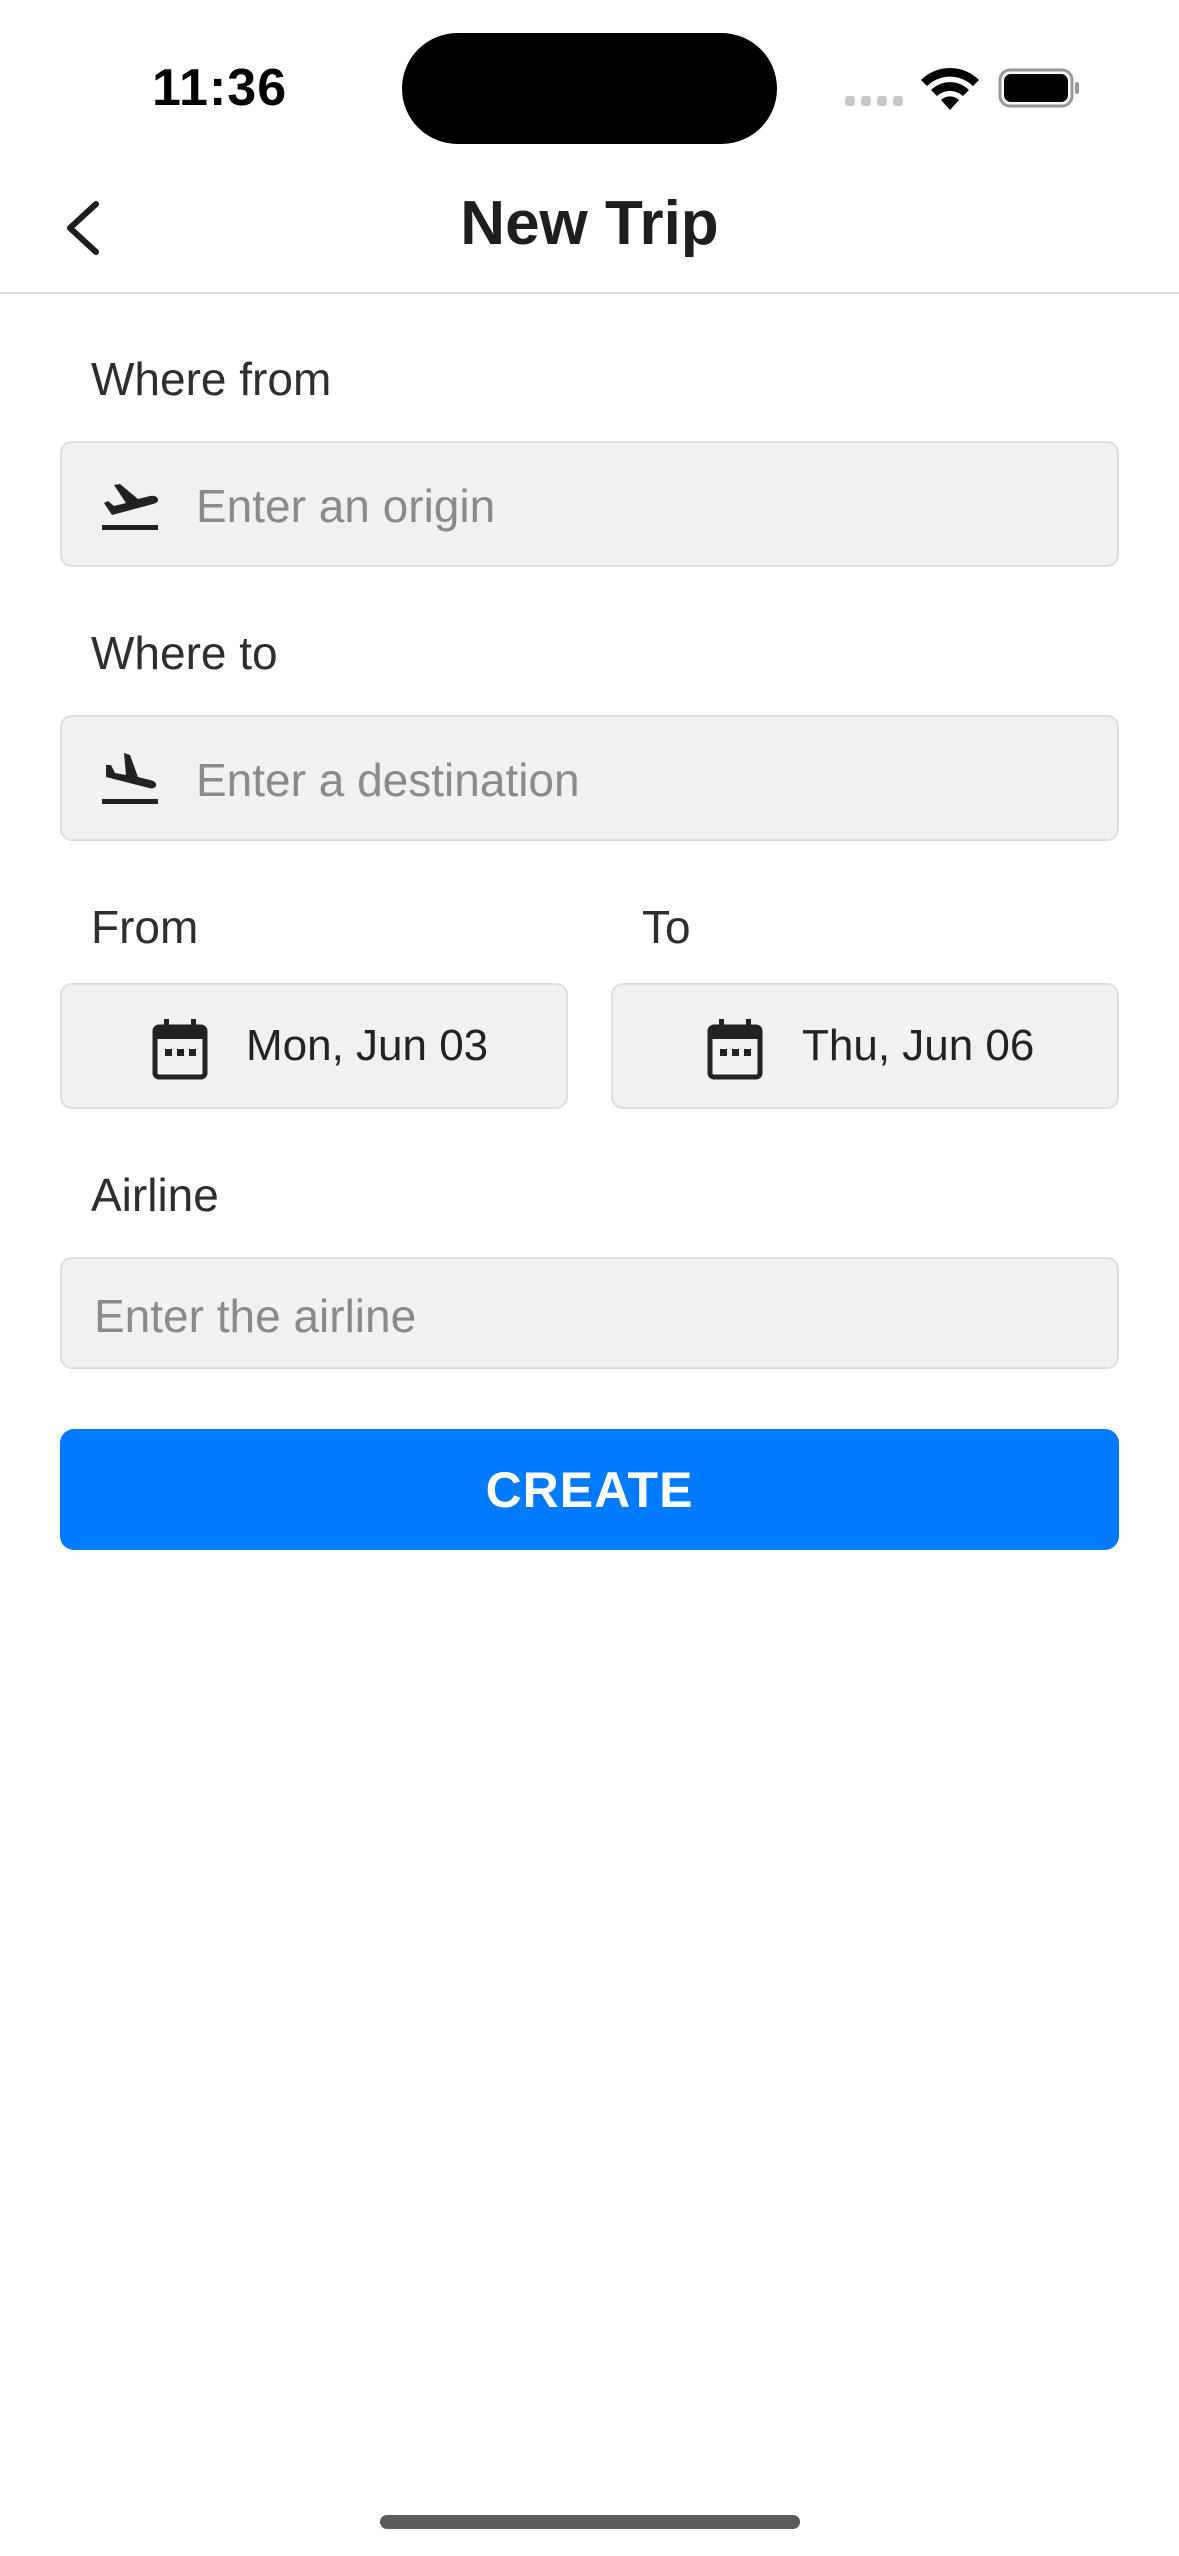 Image resolution: width=1179 pixels, height=2556 pixels. What do you see at coordinates (589, 88) in the screenshot?
I see `dynamic-island` at bounding box center [589, 88].